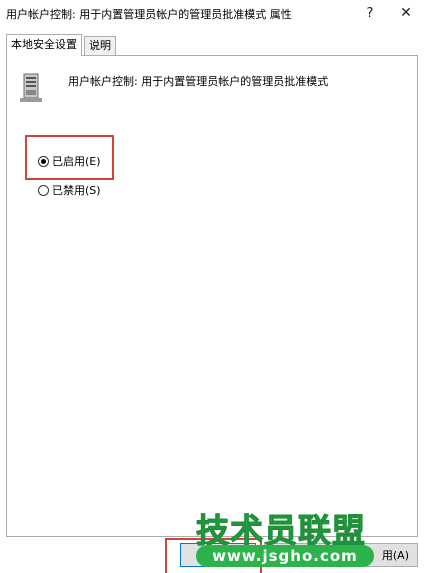  I want to click on tab-strip: 本地安全设置 说明, so click(212, 45).